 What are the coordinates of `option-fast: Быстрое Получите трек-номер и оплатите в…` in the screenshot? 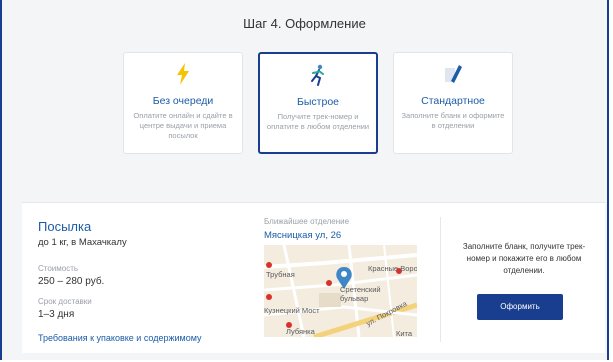 It's located at (318, 103).